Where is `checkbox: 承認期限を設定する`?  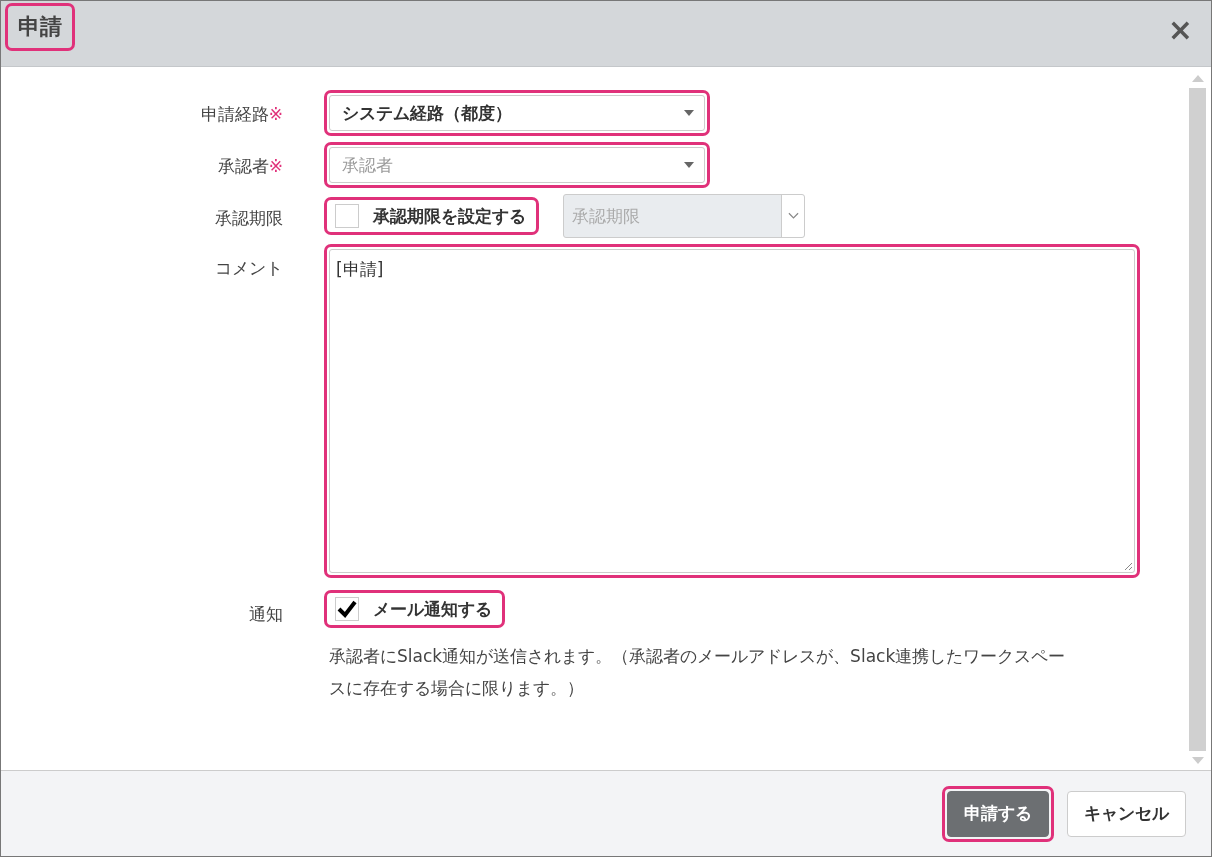
checkbox: 承認期限を設定する is located at coordinates (431, 216).